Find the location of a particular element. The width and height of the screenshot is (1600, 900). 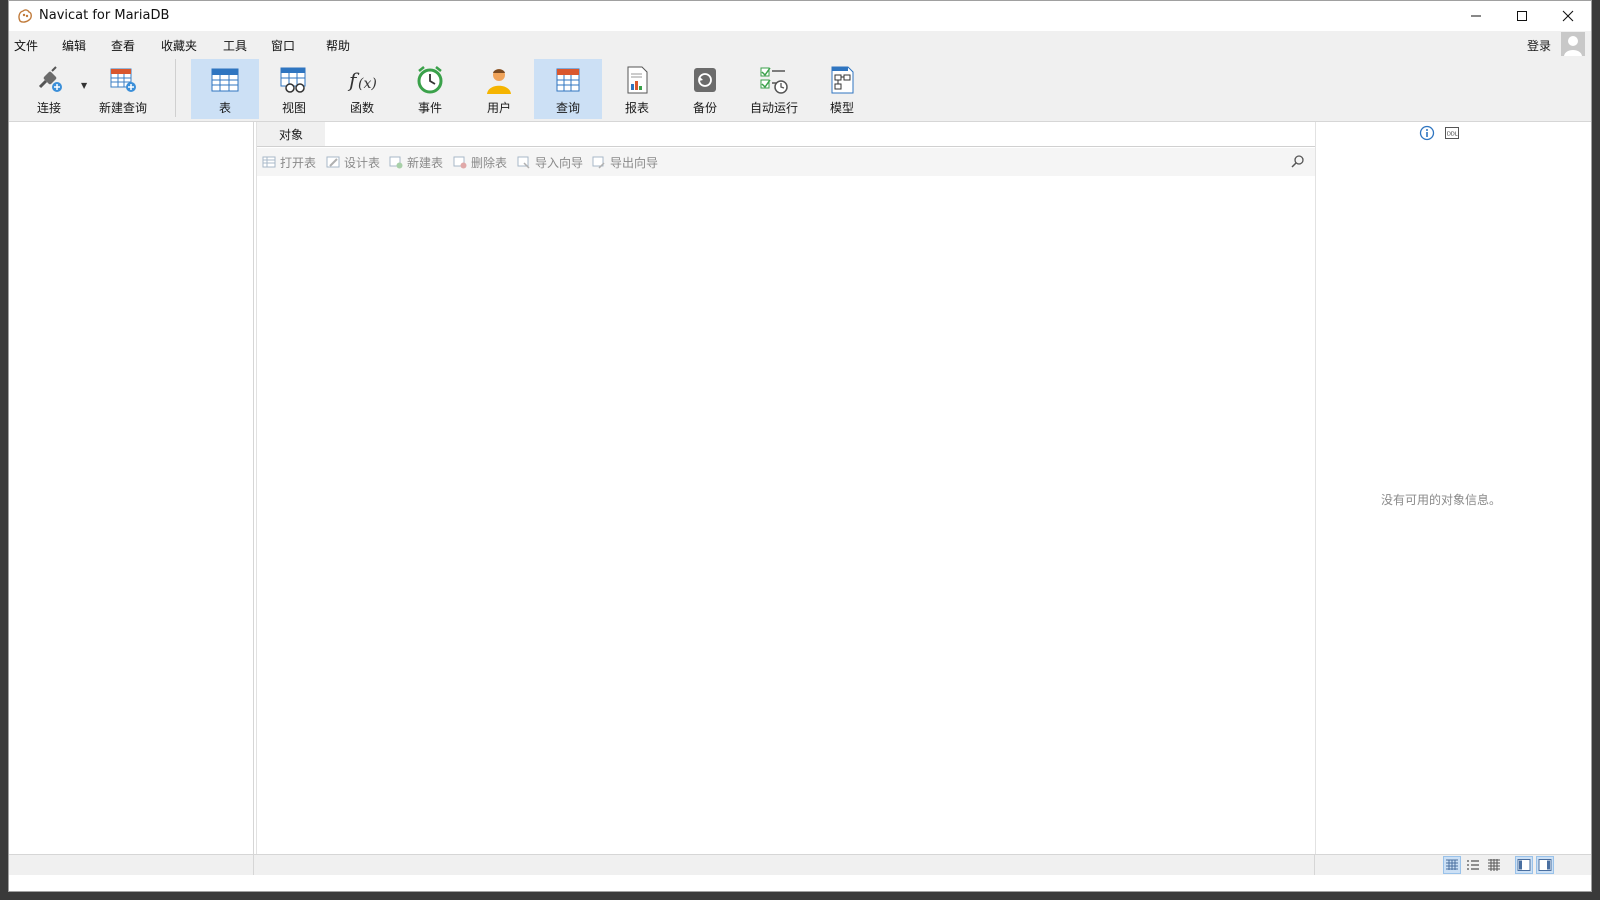

model-icon is located at coordinates (842, 80).